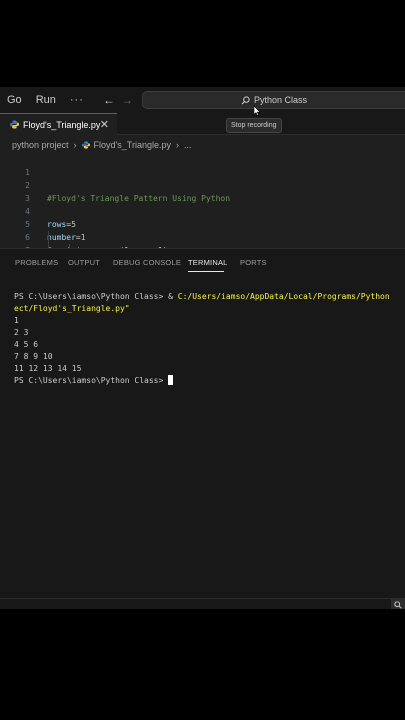 This screenshot has height=720, width=405. What do you see at coordinates (104, 124) in the screenshot?
I see `close-icon: ✕` at bounding box center [104, 124].